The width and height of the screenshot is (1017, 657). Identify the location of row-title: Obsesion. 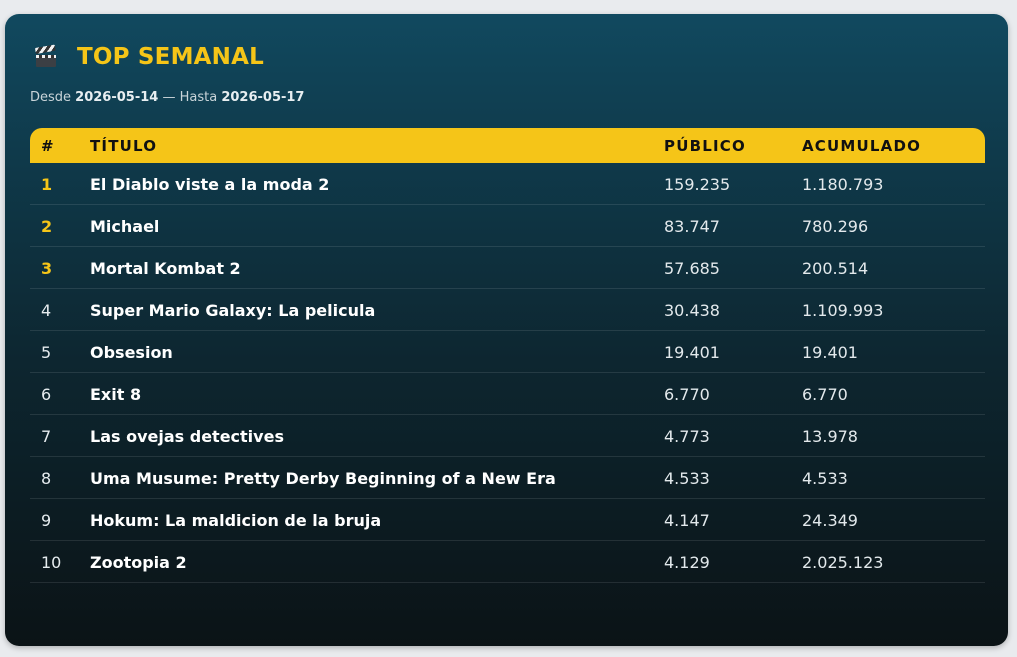
(131, 352).